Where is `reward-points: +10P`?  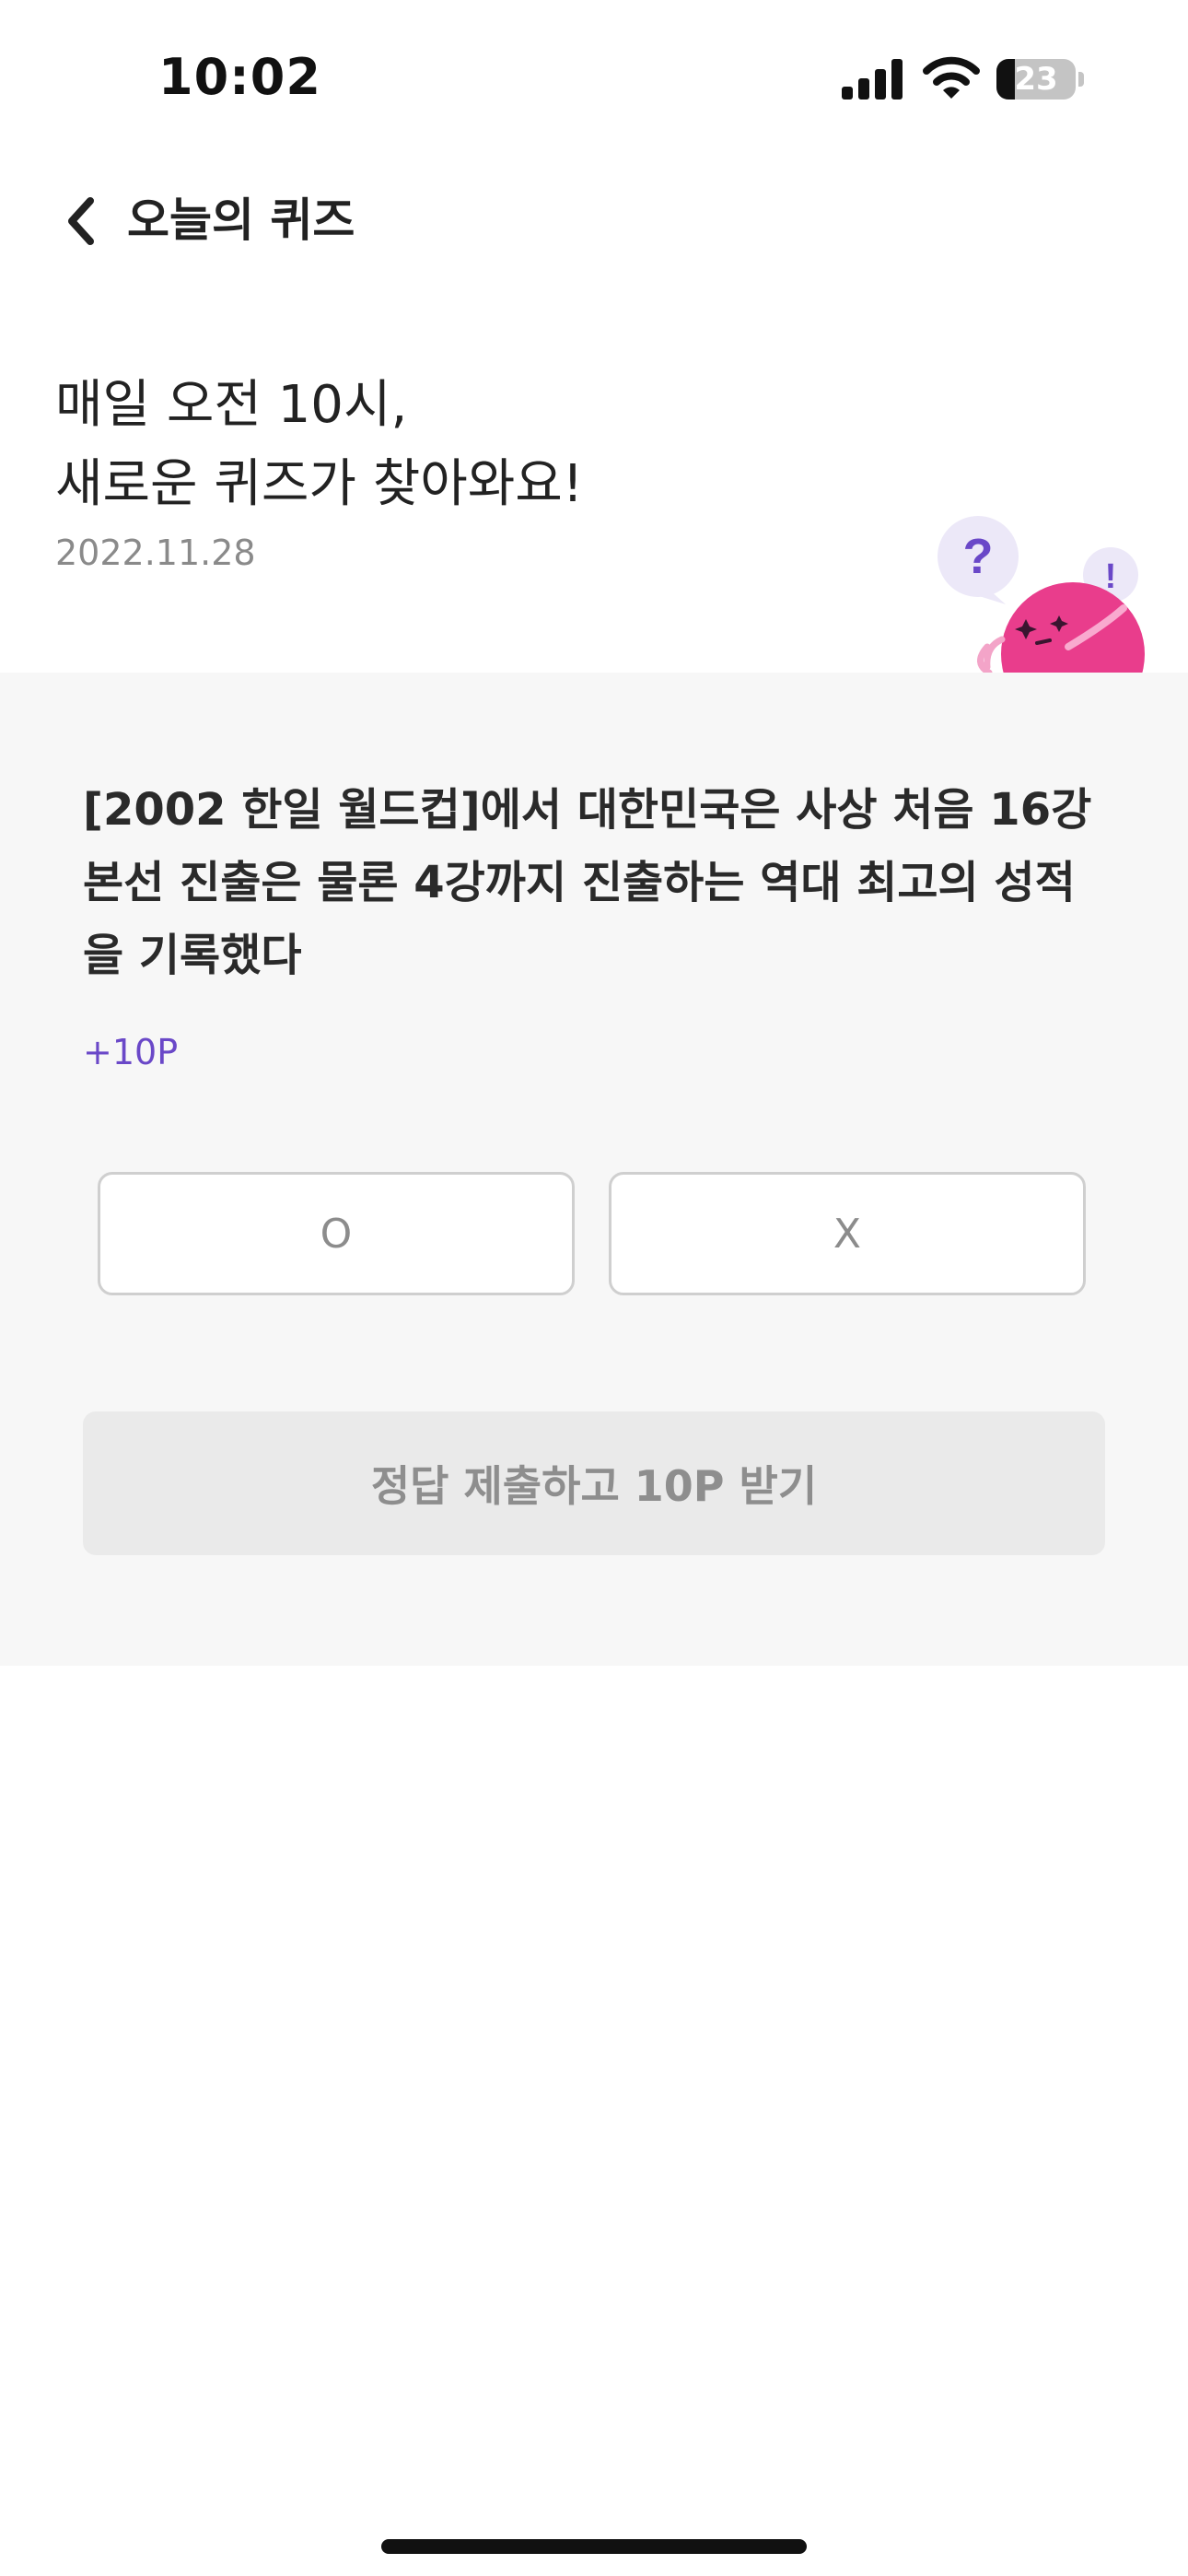
reward-points: +10P is located at coordinates (131, 1052).